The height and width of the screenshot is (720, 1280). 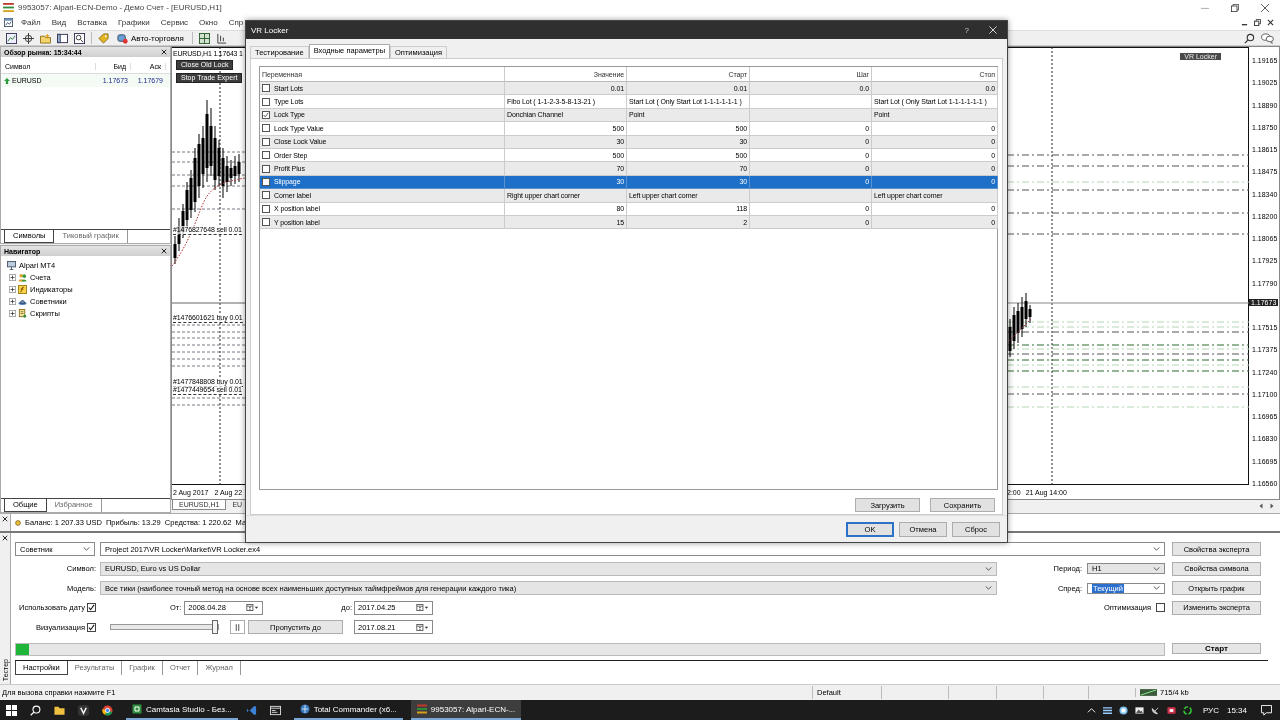 I want to click on chart-window-icon, so click(x=8, y=22).